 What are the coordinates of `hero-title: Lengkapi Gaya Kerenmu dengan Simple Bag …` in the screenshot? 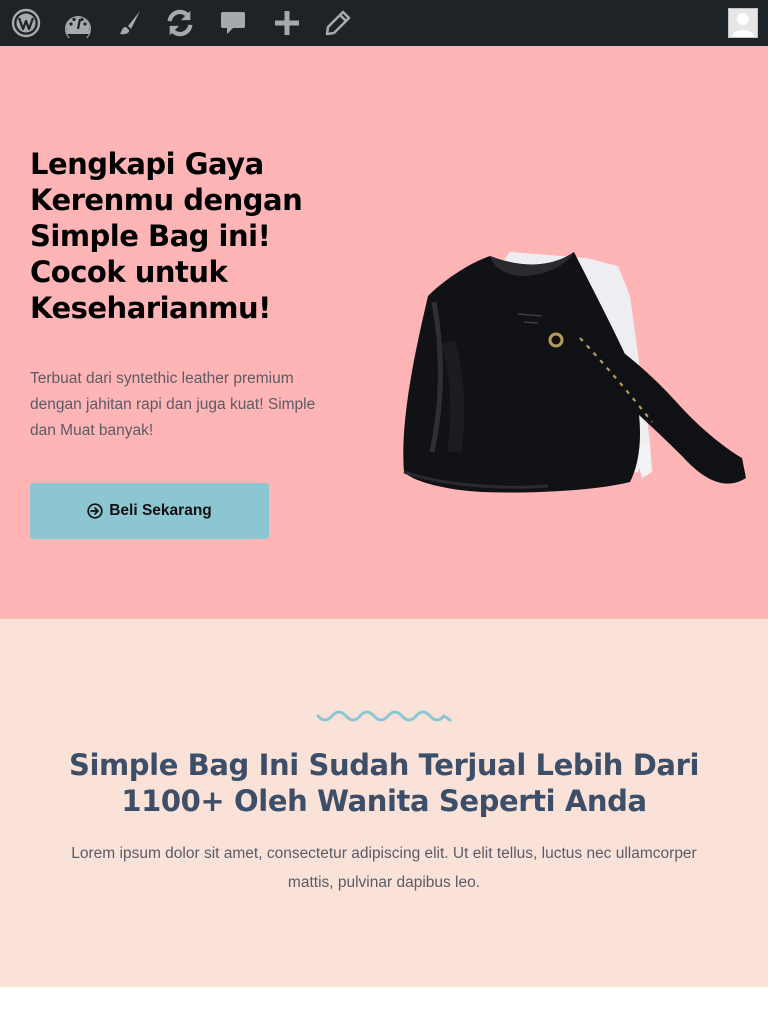 It's located at (166, 236).